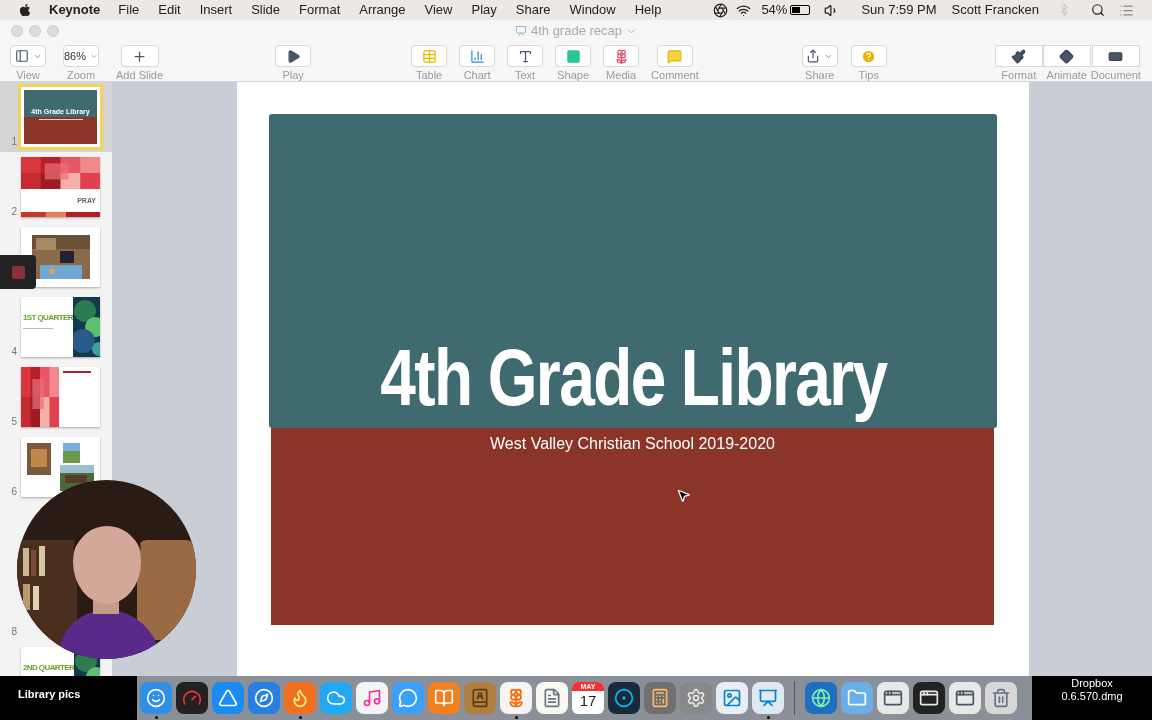  Describe the element at coordinates (525, 75) in the screenshot. I see `toolbar-label: Text` at that location.